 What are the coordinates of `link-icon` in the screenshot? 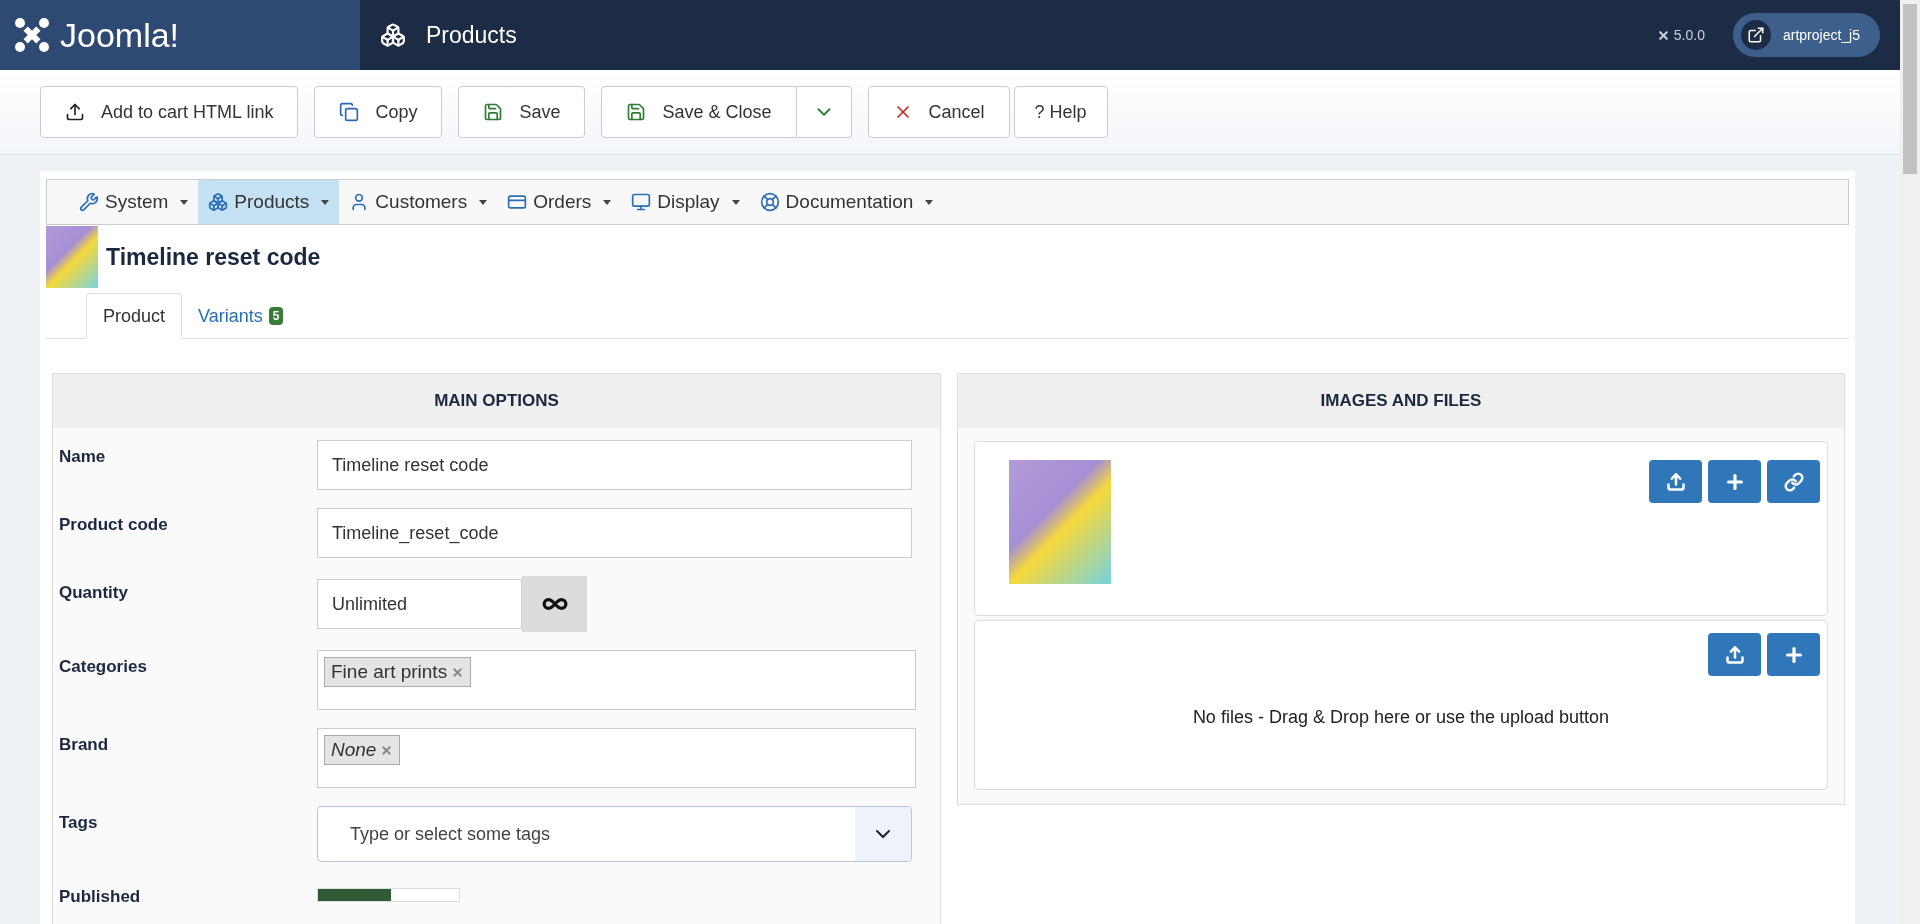 It's located at (1793, 481).